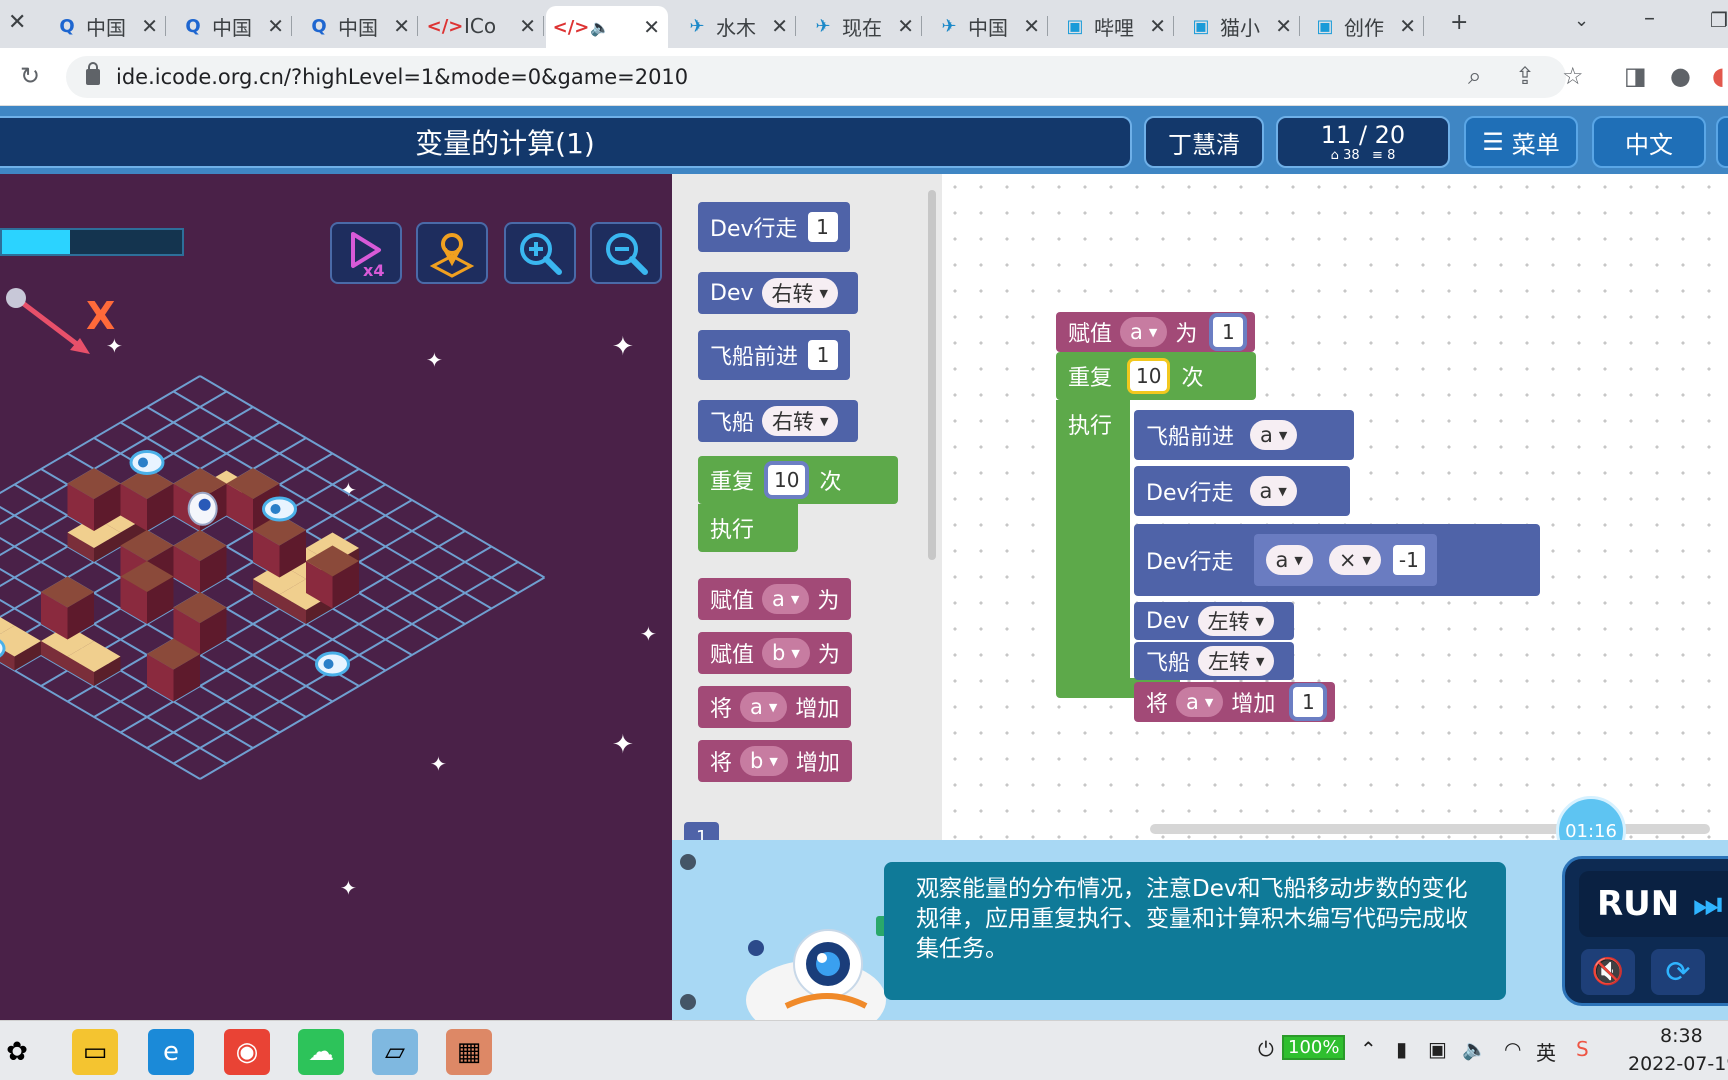 The height and width of the screenshot is (1080, 1728). I want to click on dev-walk-expression-block: Dev行走 a ▼ × ▼ -1, so click(1337, 560).